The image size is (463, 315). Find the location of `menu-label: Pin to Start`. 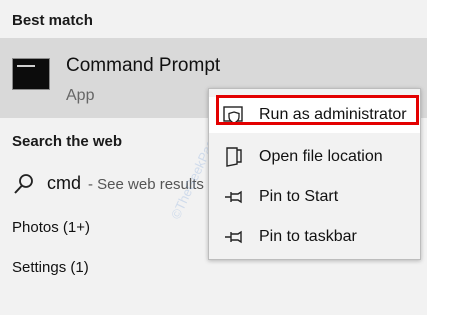

menu-label: Pin to Start is located at coordinates (299, 196).